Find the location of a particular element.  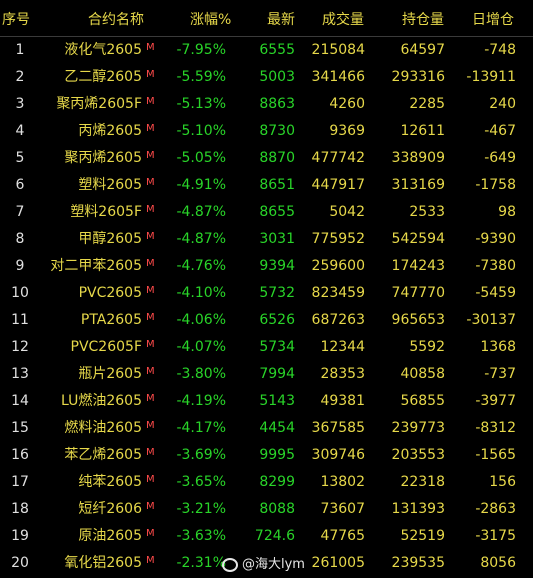

last-price: 8655 is located at coordinates (277, 212).